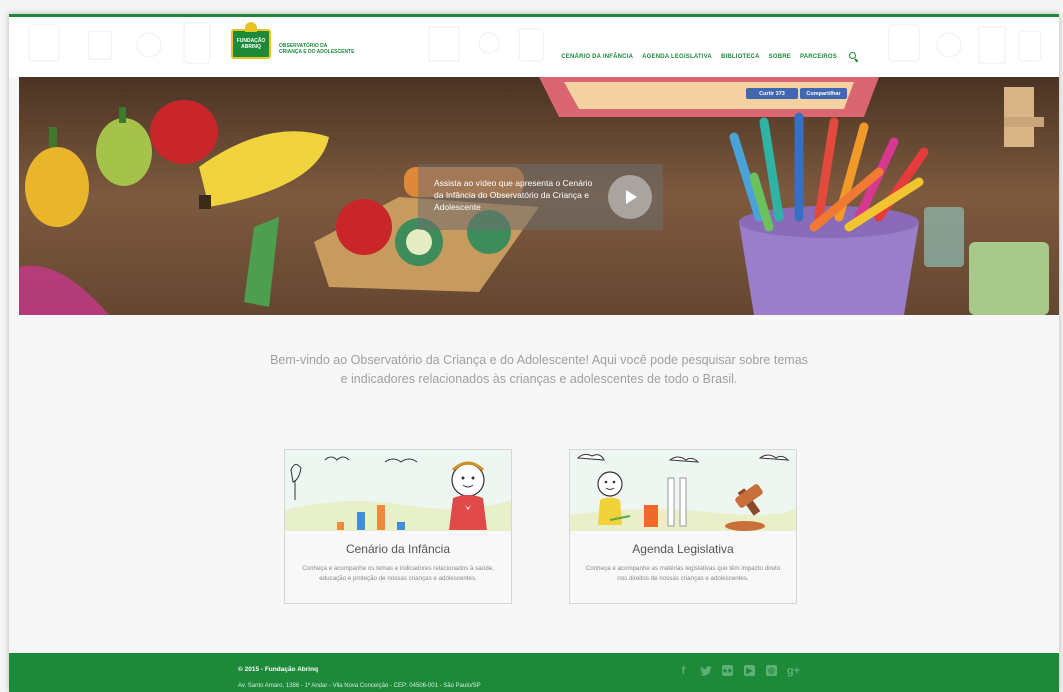  I want to click on nav-parceiros: PARCEIROS, so click(818, 57).